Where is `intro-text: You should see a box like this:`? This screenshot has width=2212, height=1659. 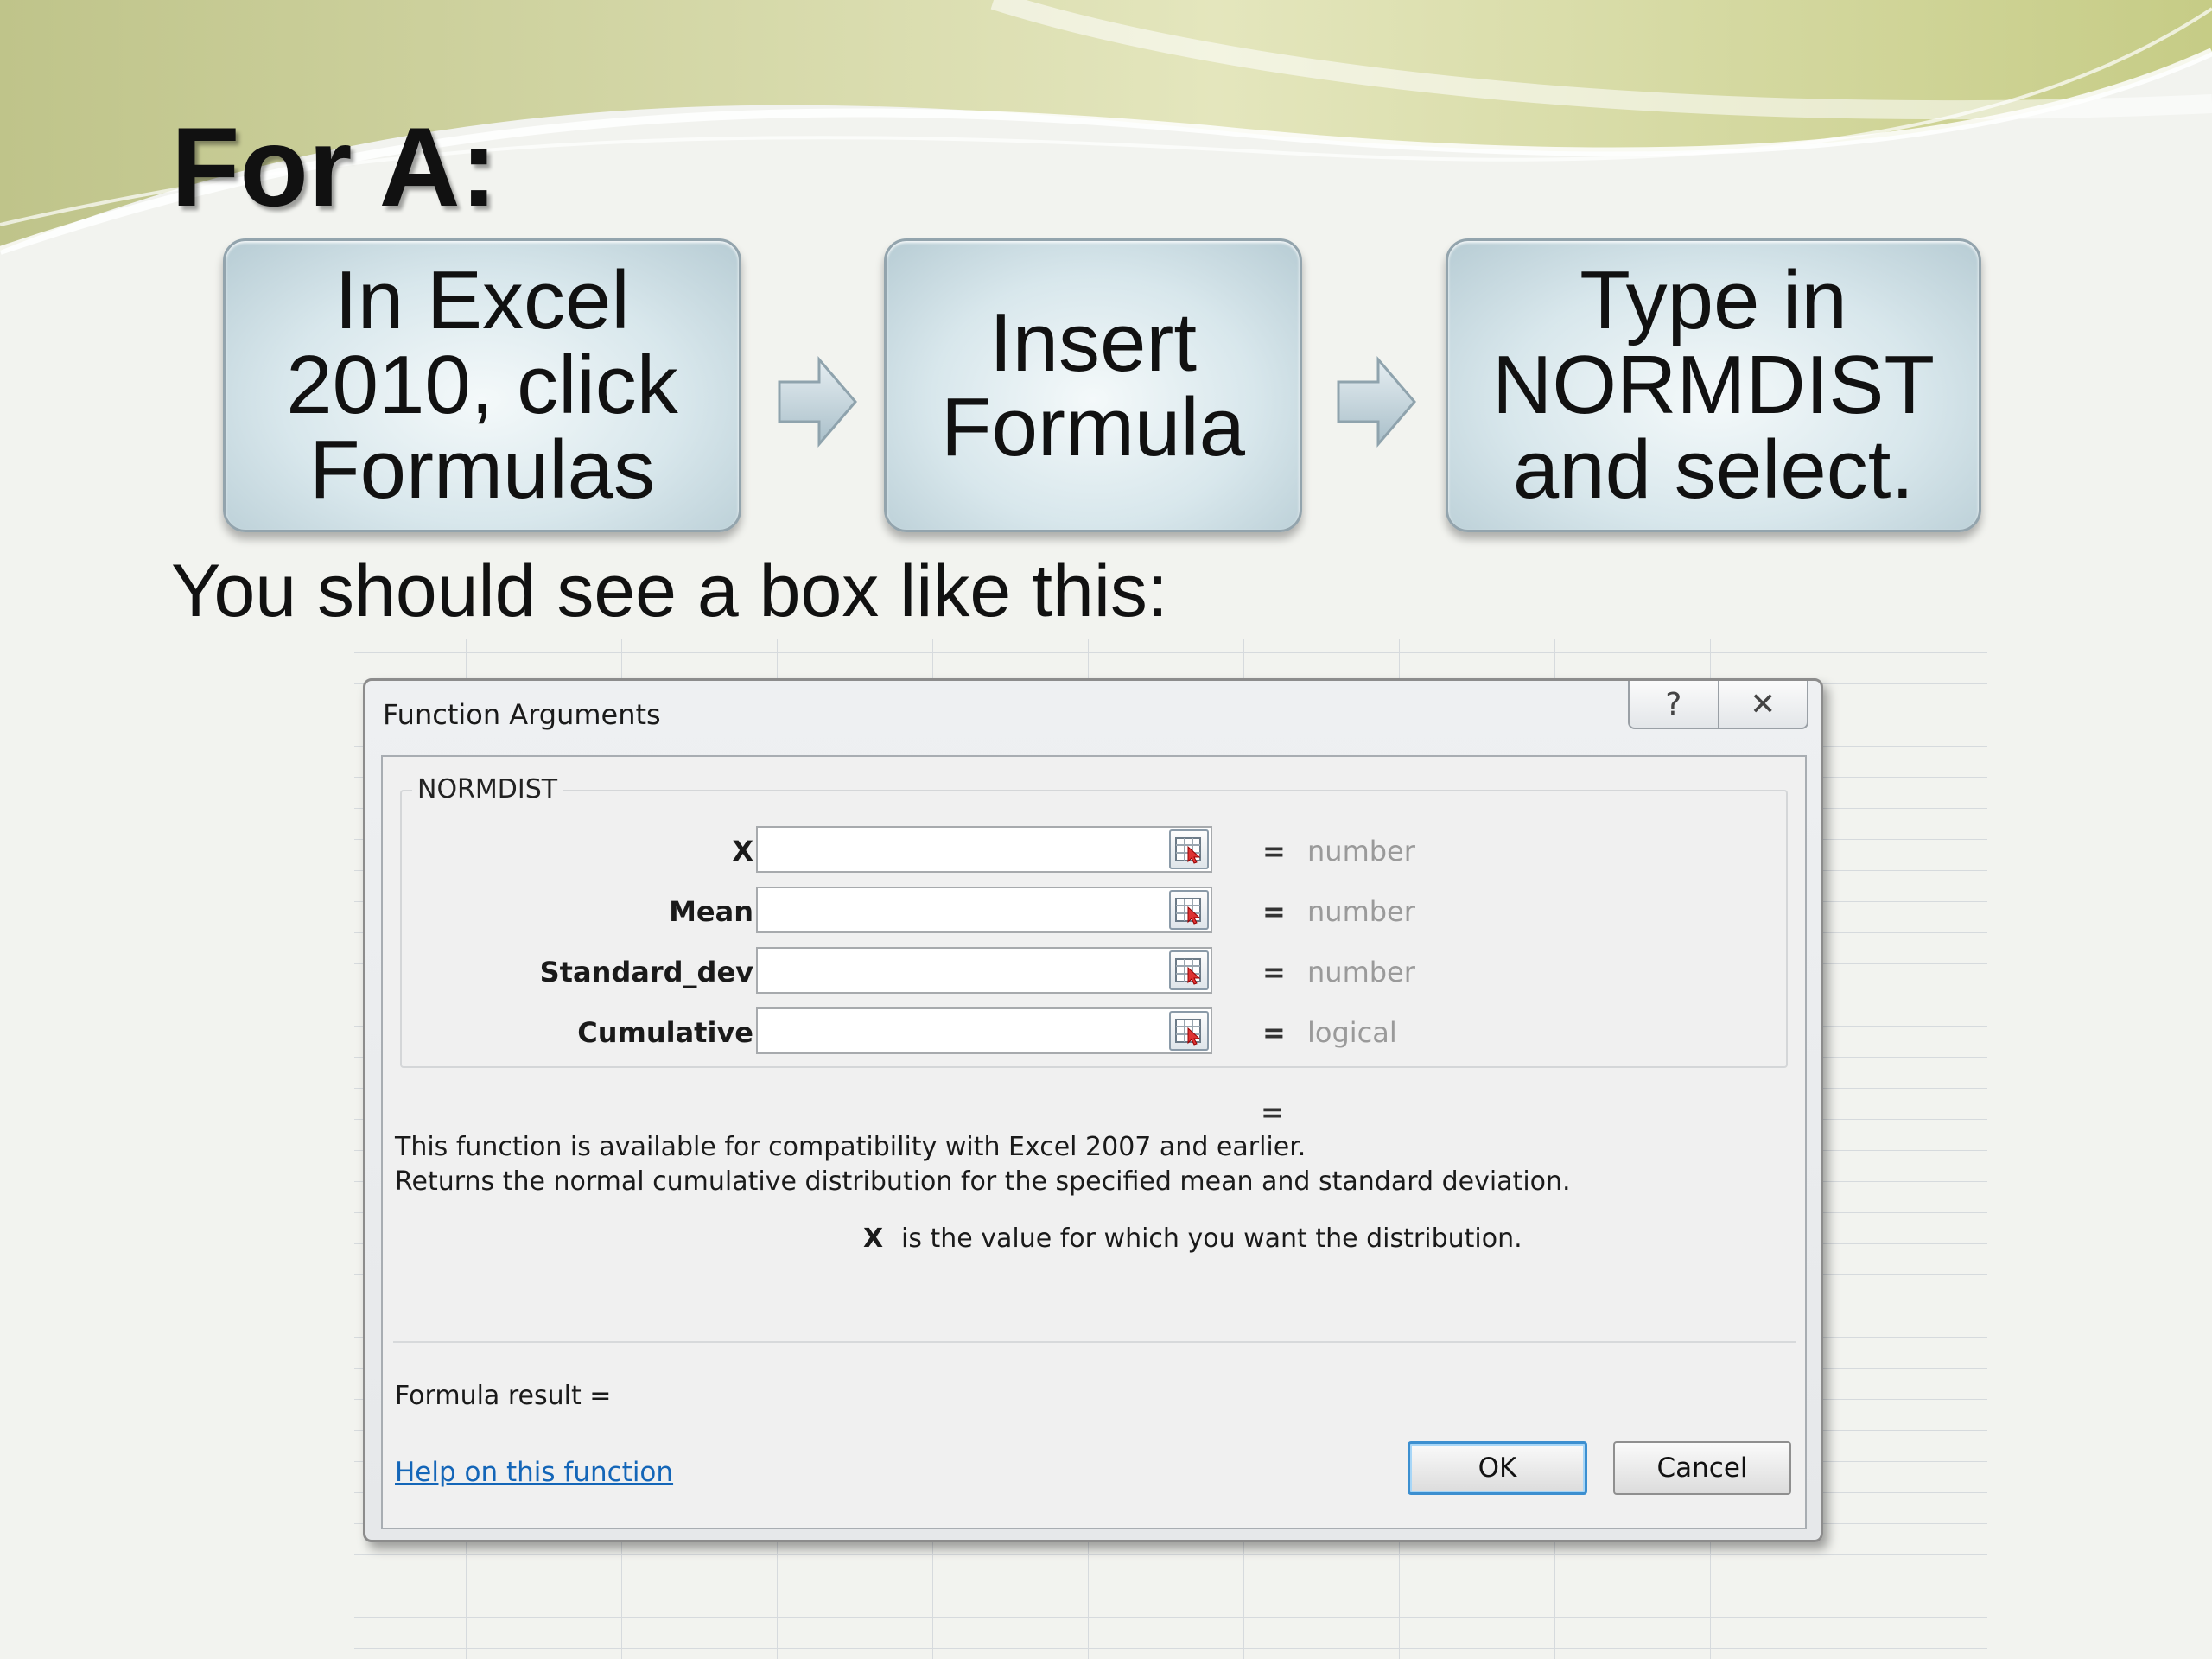 intro-text: You should see a box like this: is located at coordinates (669, 591).